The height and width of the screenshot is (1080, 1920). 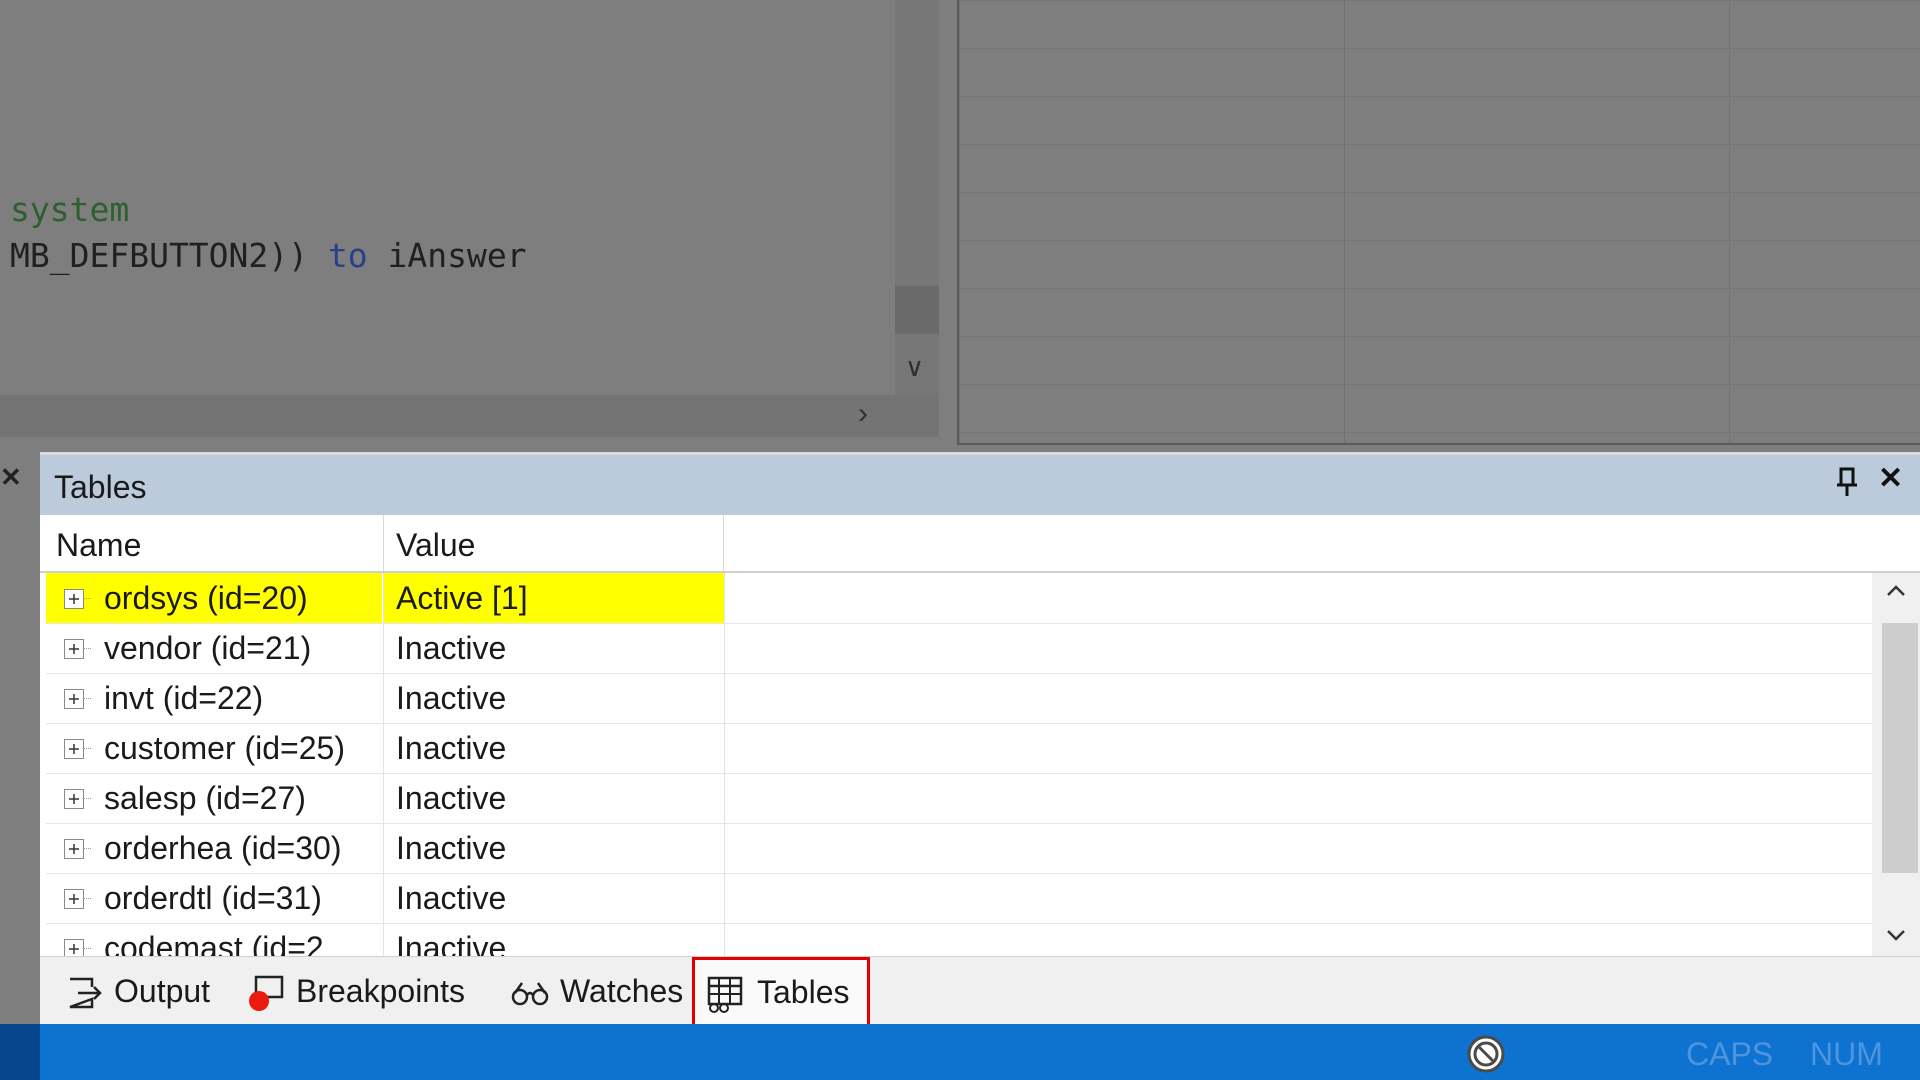 What do you see at coordinates (1896, 591) in the screenshot?
I see `chevron-up-icon` at bounding box center [1896, 591].